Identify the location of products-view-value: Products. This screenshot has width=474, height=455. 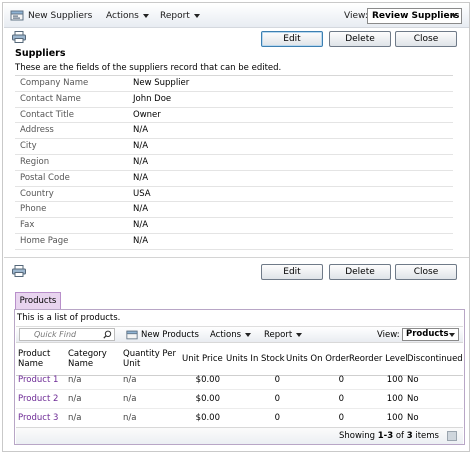
(427, 334).